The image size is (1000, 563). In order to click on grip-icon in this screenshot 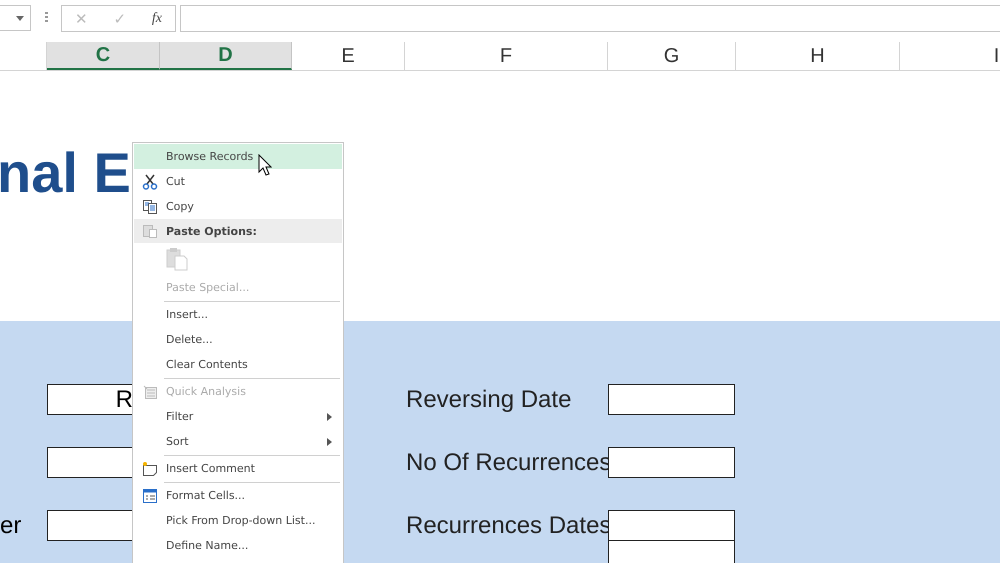, I will do `click(46, 18)`.